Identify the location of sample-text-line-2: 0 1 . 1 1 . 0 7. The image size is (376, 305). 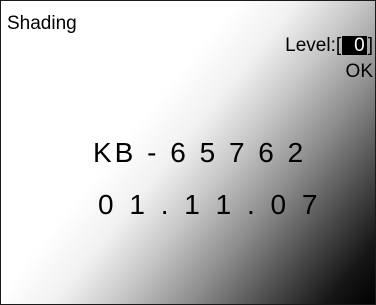
(210, 204).